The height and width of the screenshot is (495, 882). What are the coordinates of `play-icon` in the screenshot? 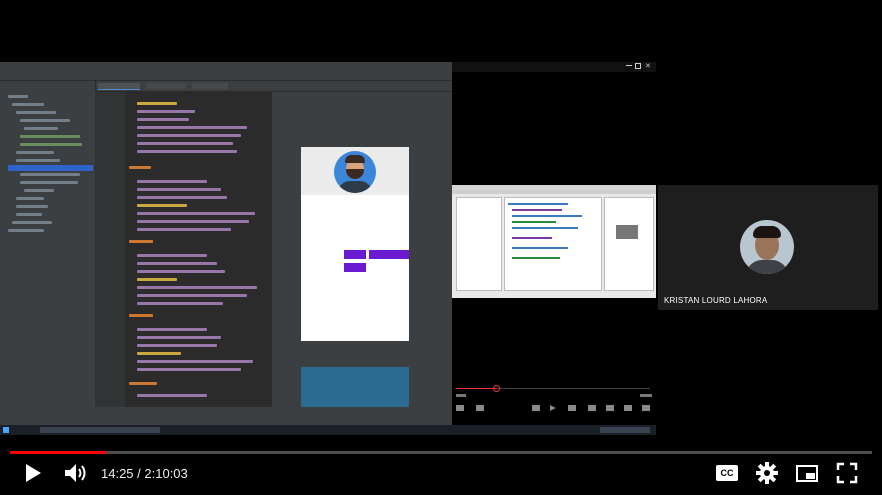 It's located at (32, 473).